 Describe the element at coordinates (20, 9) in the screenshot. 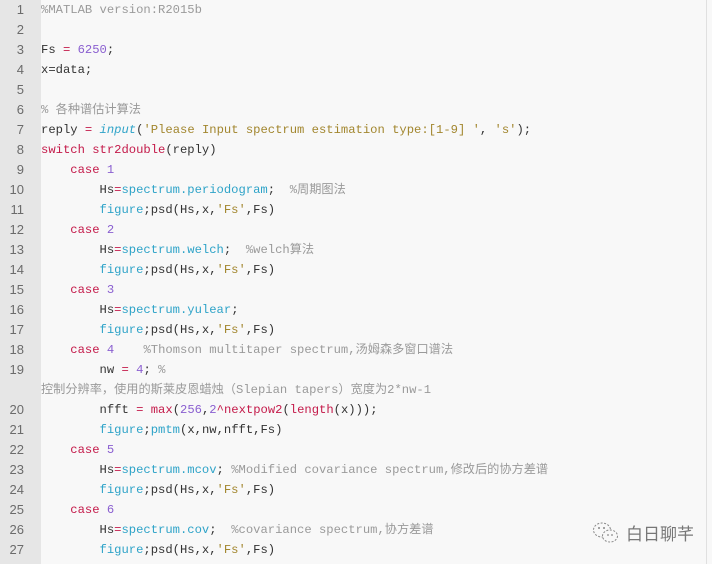

I see `line-number: 1` at that location.